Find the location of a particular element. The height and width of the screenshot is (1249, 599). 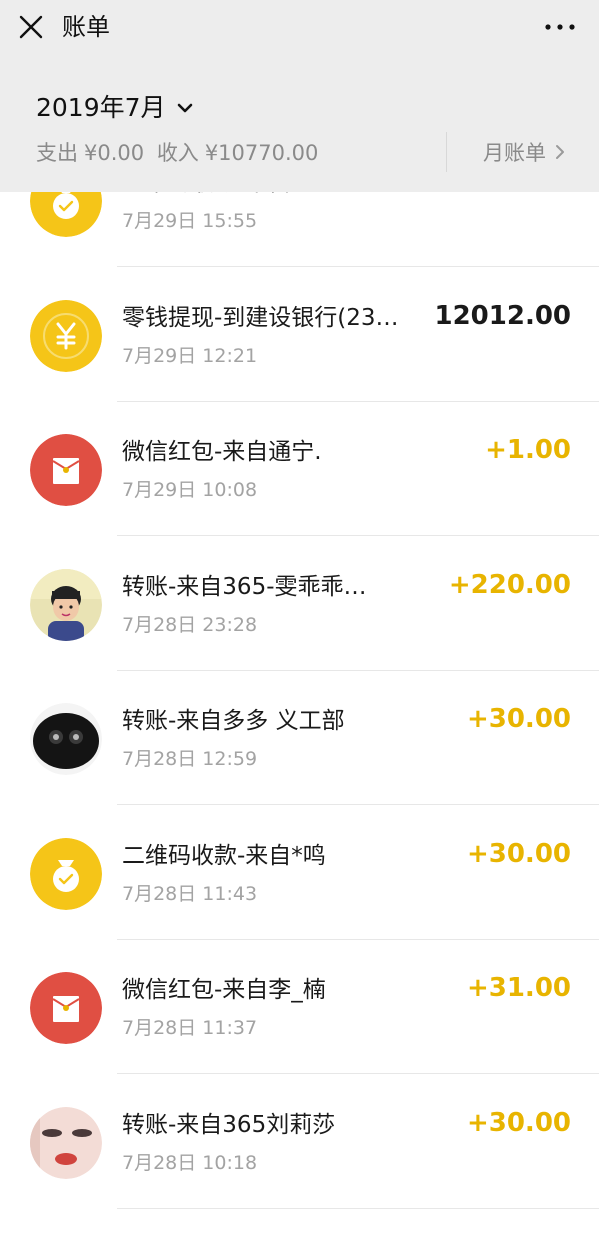

transaction-time: 7月29日 10:08 is located at coordinates (190, 490).